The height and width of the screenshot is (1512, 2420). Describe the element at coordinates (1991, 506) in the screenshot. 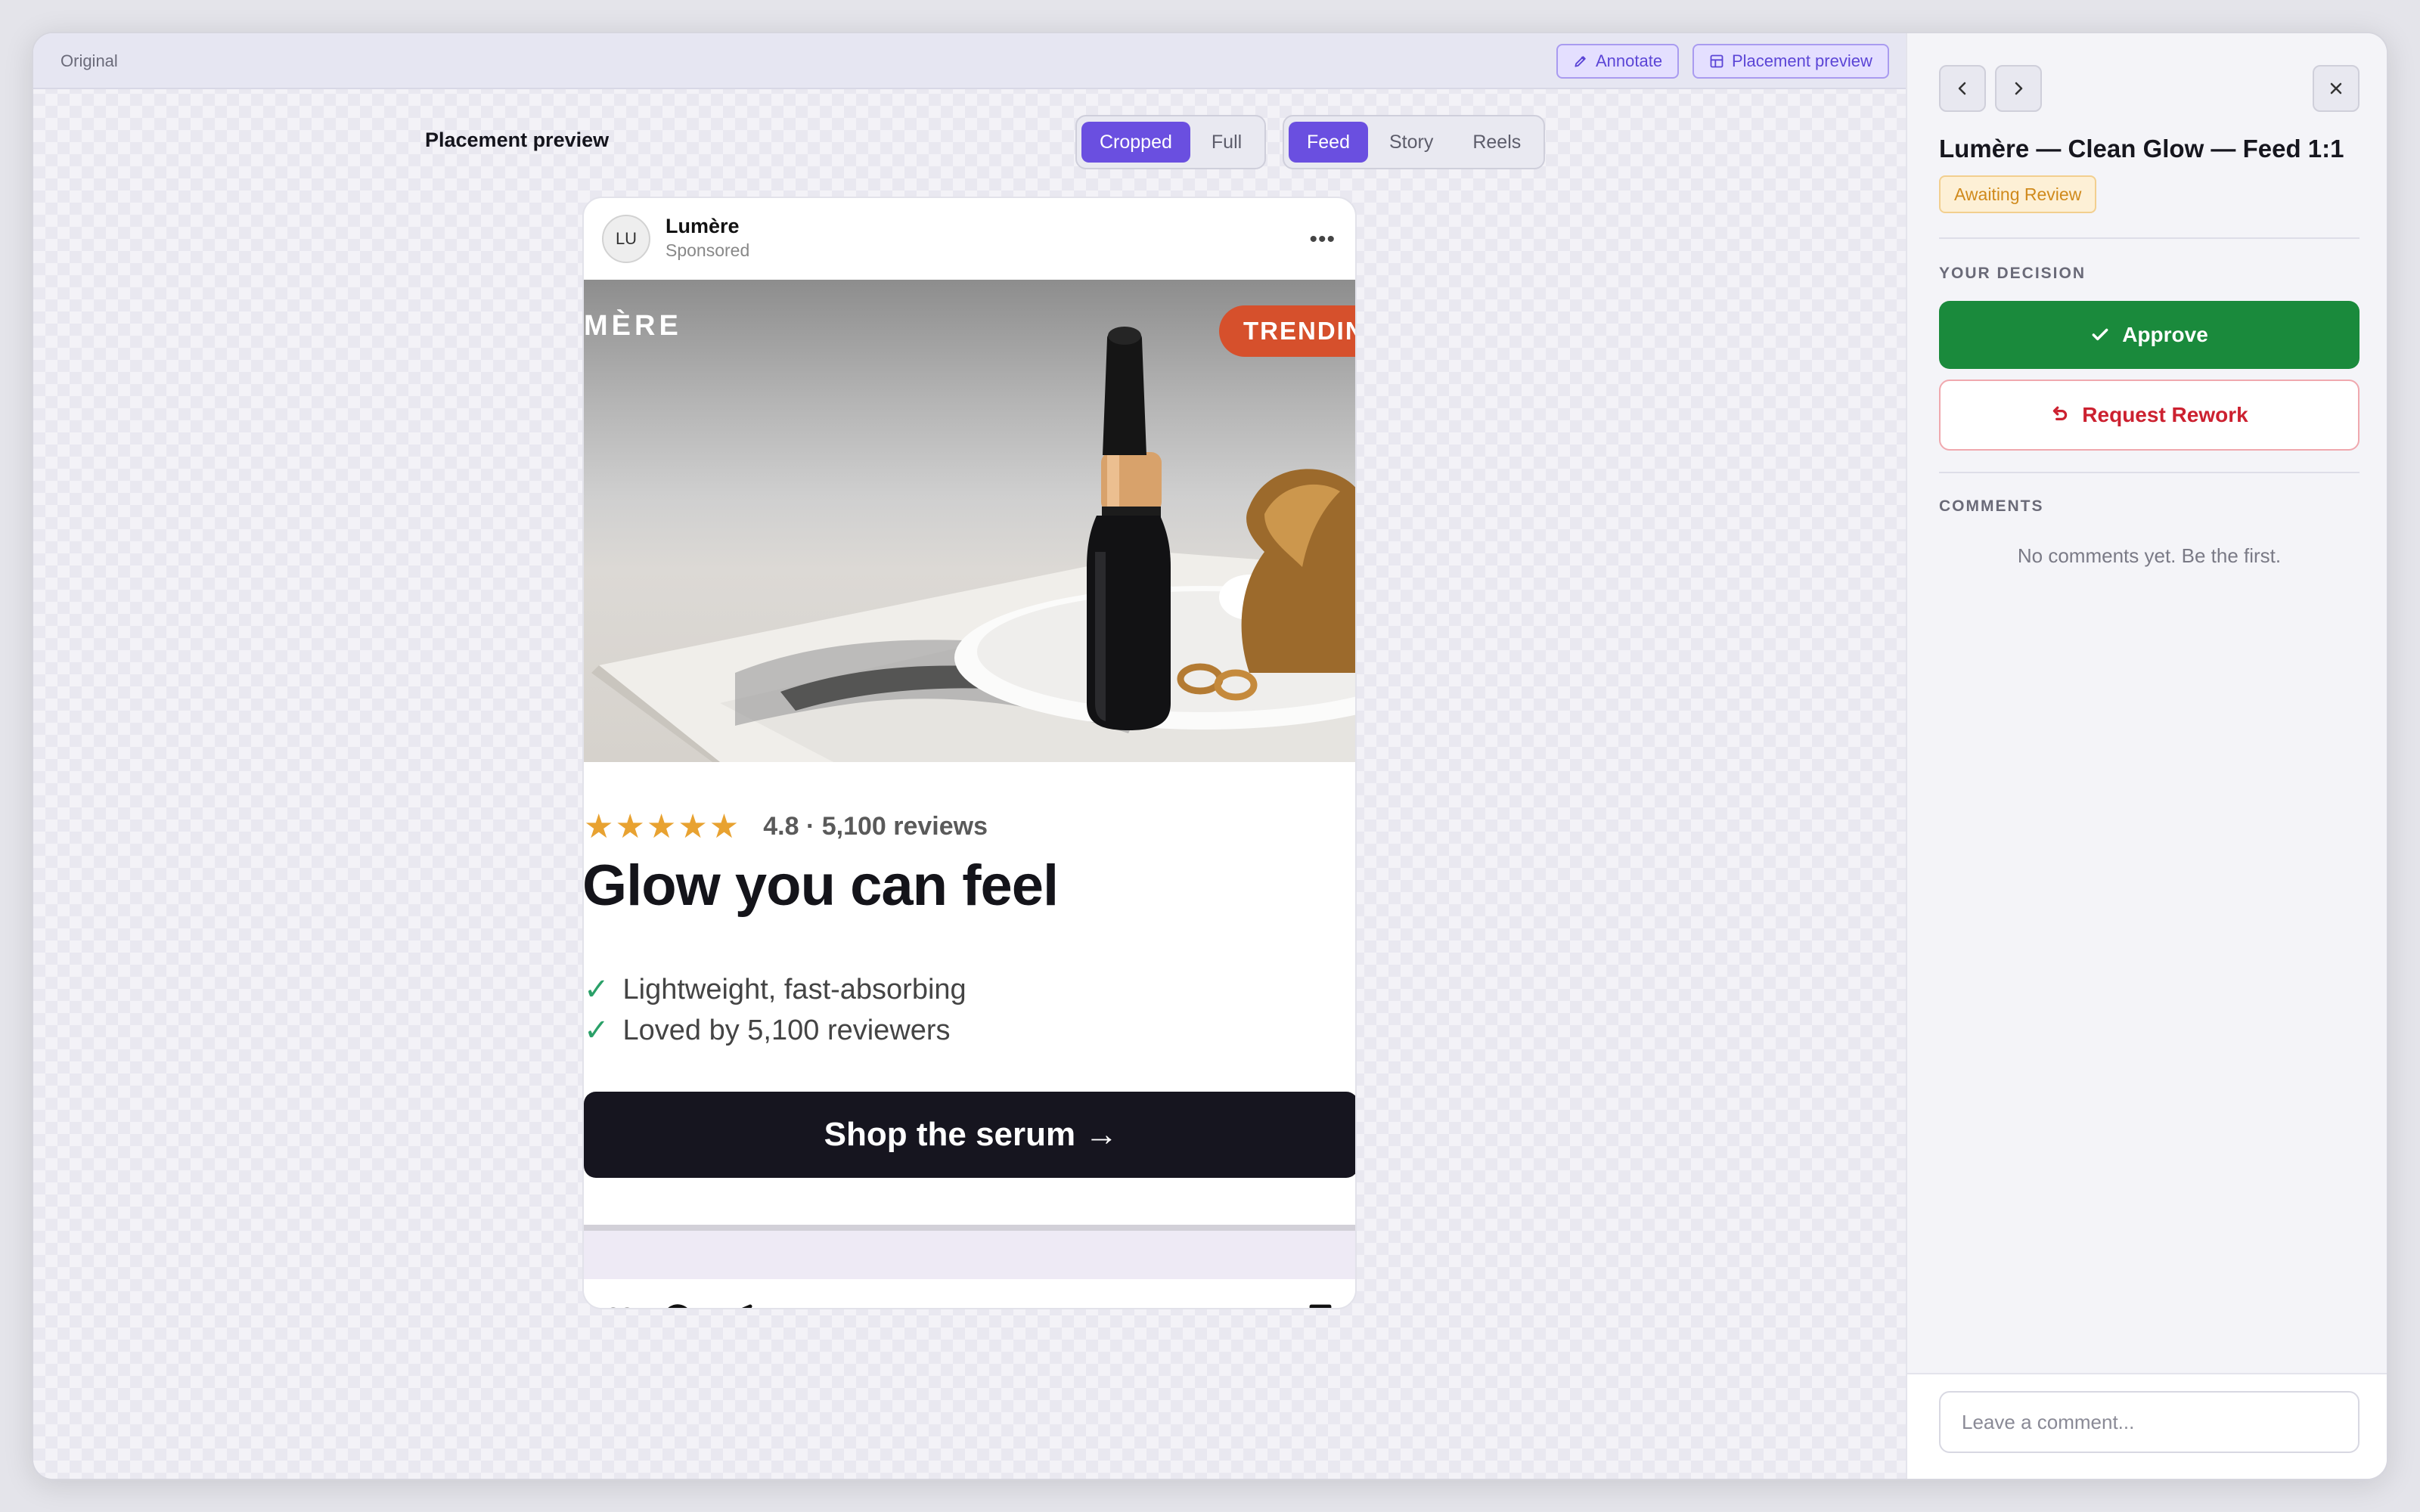

I see `comments-section-label: COMMENTS` at that location.